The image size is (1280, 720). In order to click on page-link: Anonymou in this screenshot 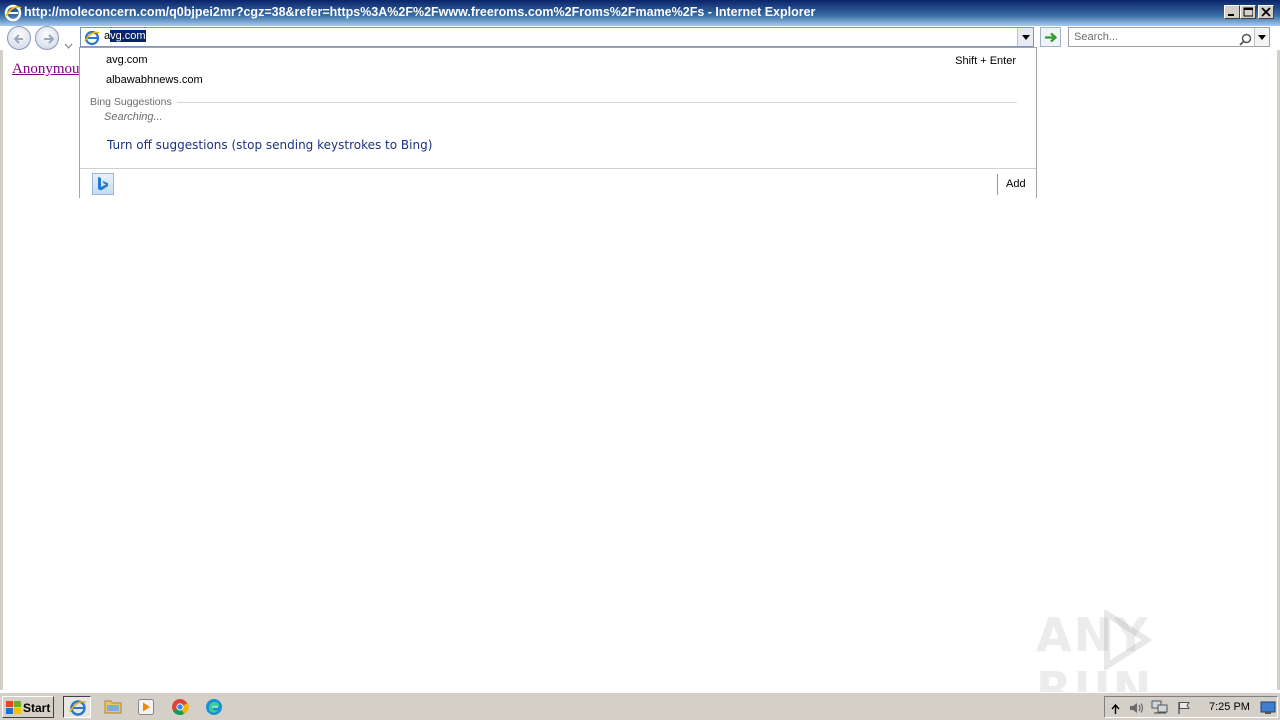, I will do `click(46, 69)`.